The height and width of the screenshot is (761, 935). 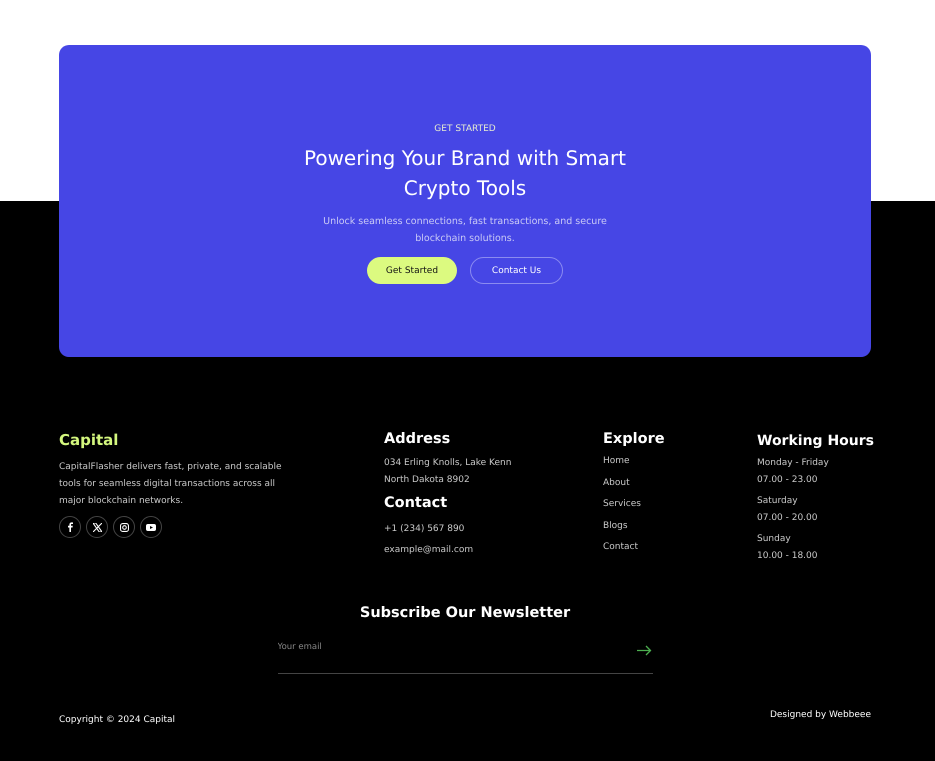 I want to click on contact-detail: example@mail.com, so click(x=429, y=550).